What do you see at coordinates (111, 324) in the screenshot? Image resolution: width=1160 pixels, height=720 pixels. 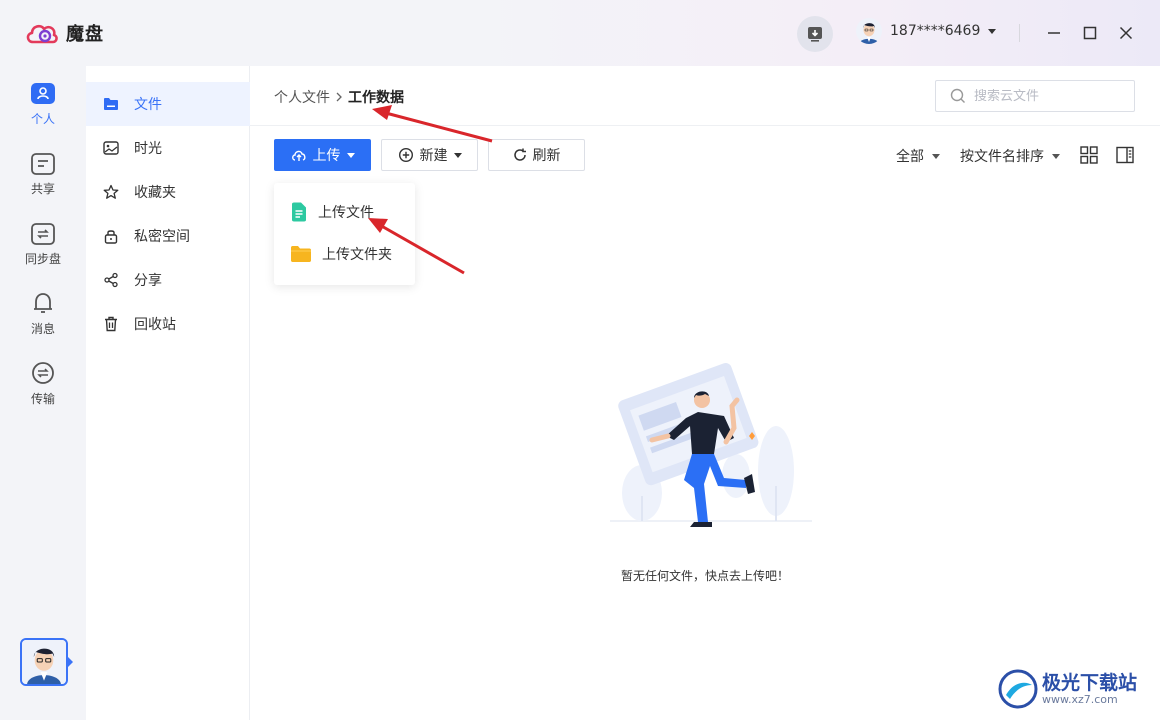 I see `trash-icon` at bounding box center [111, 324].